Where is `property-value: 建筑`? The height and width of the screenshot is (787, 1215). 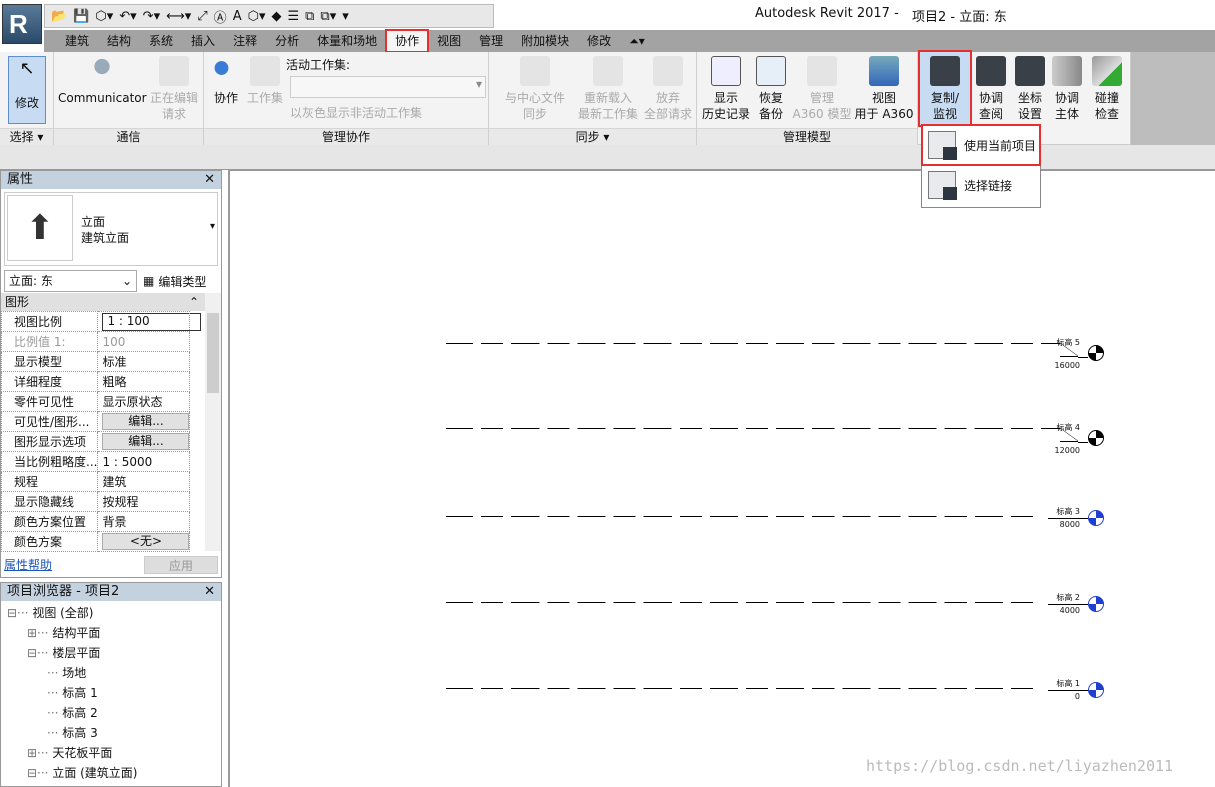
property-value: 建筑 is located at coordinates (114, 482).